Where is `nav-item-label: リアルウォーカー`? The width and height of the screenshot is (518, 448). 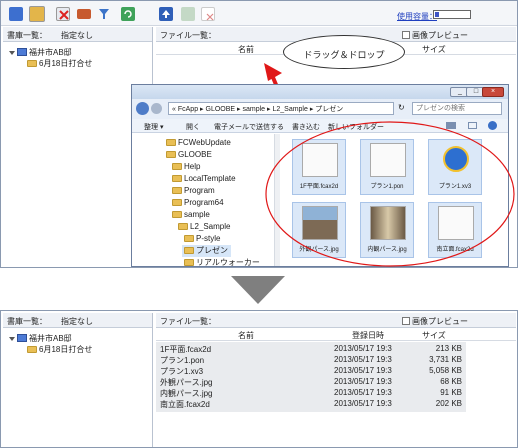 nav-item-label: リアルウォーカー is located at coordinates (228, 262).